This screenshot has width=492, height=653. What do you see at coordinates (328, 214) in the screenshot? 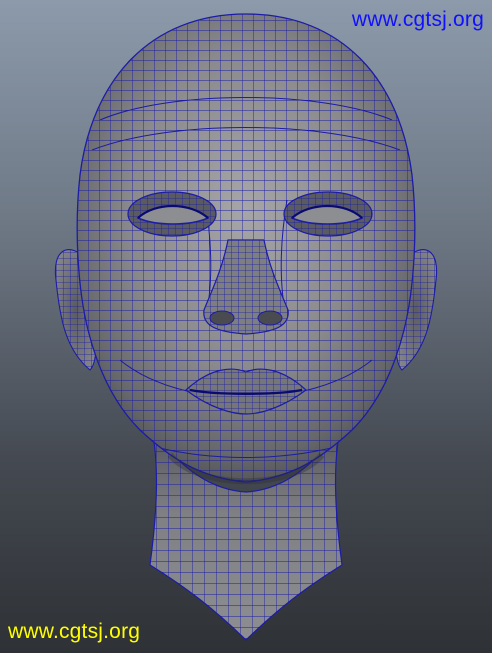
I see `right-eye-mesh` at bounding box center [328, 214].